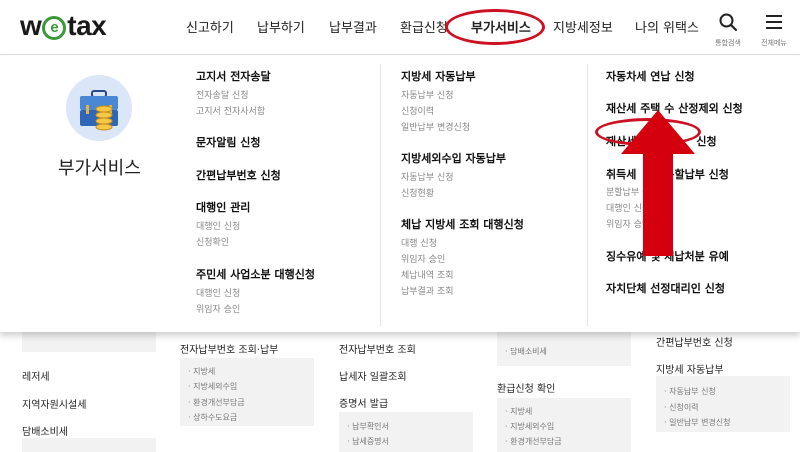  What do you see at coordinates (435, 126) in the screenshot?
I see `submenu-normal-pay-change: 일반납부 변경신청` at bounding box center [435, 126].